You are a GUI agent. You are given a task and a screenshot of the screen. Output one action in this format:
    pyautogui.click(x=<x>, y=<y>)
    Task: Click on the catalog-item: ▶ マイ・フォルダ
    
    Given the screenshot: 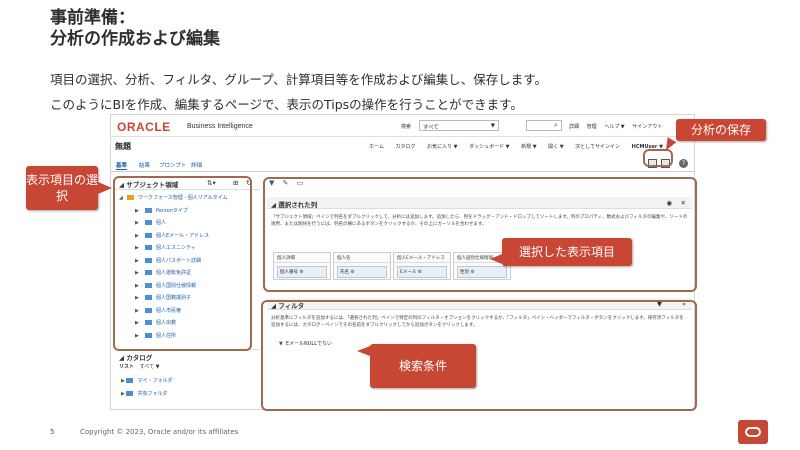 What is the action you would take?
    pyautogui.click(x=146, y=380)
    